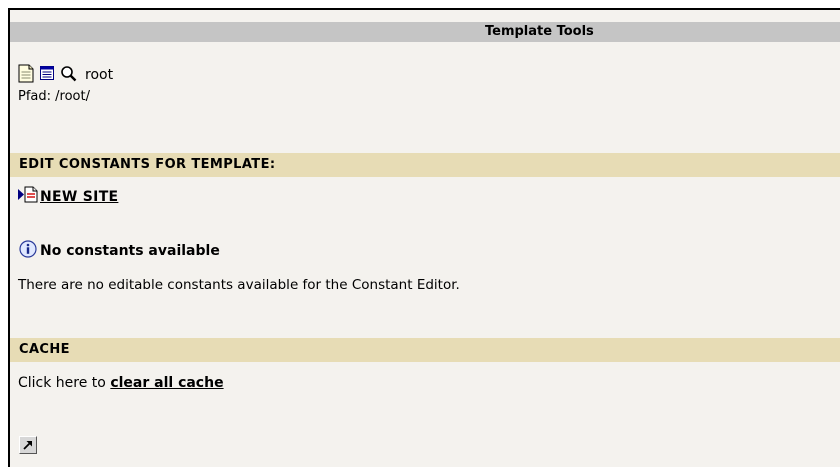 The height and width of the screenshot is (467, 840). I want to click on section-header-edit-constants: EDIT CONSTANTS FOR TEMPLATE:, so click(425, 165).